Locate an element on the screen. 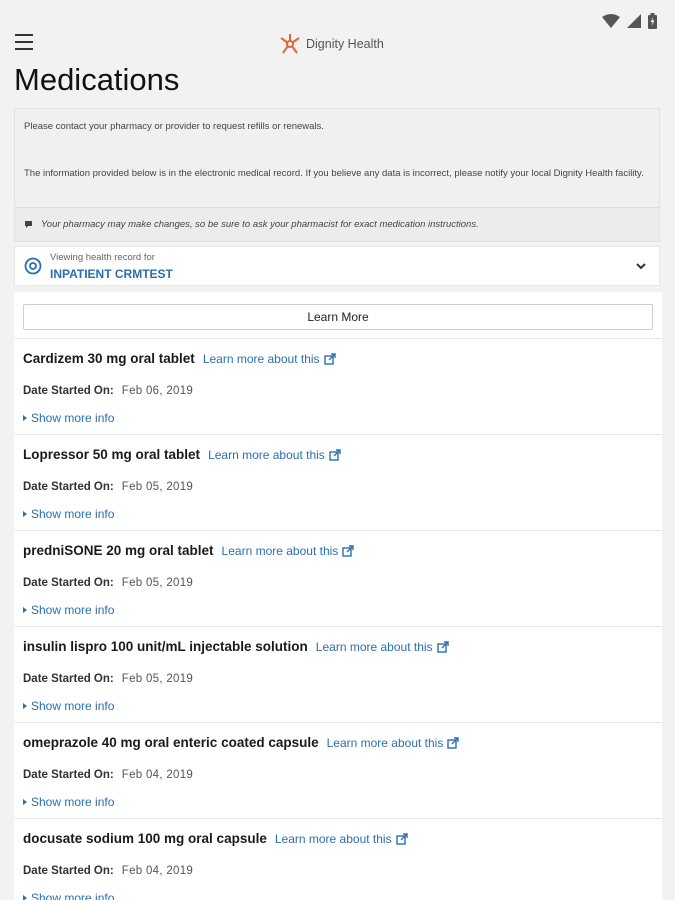  date-started-value: Feb 06, 2019 is located at coordinates (157, 391).